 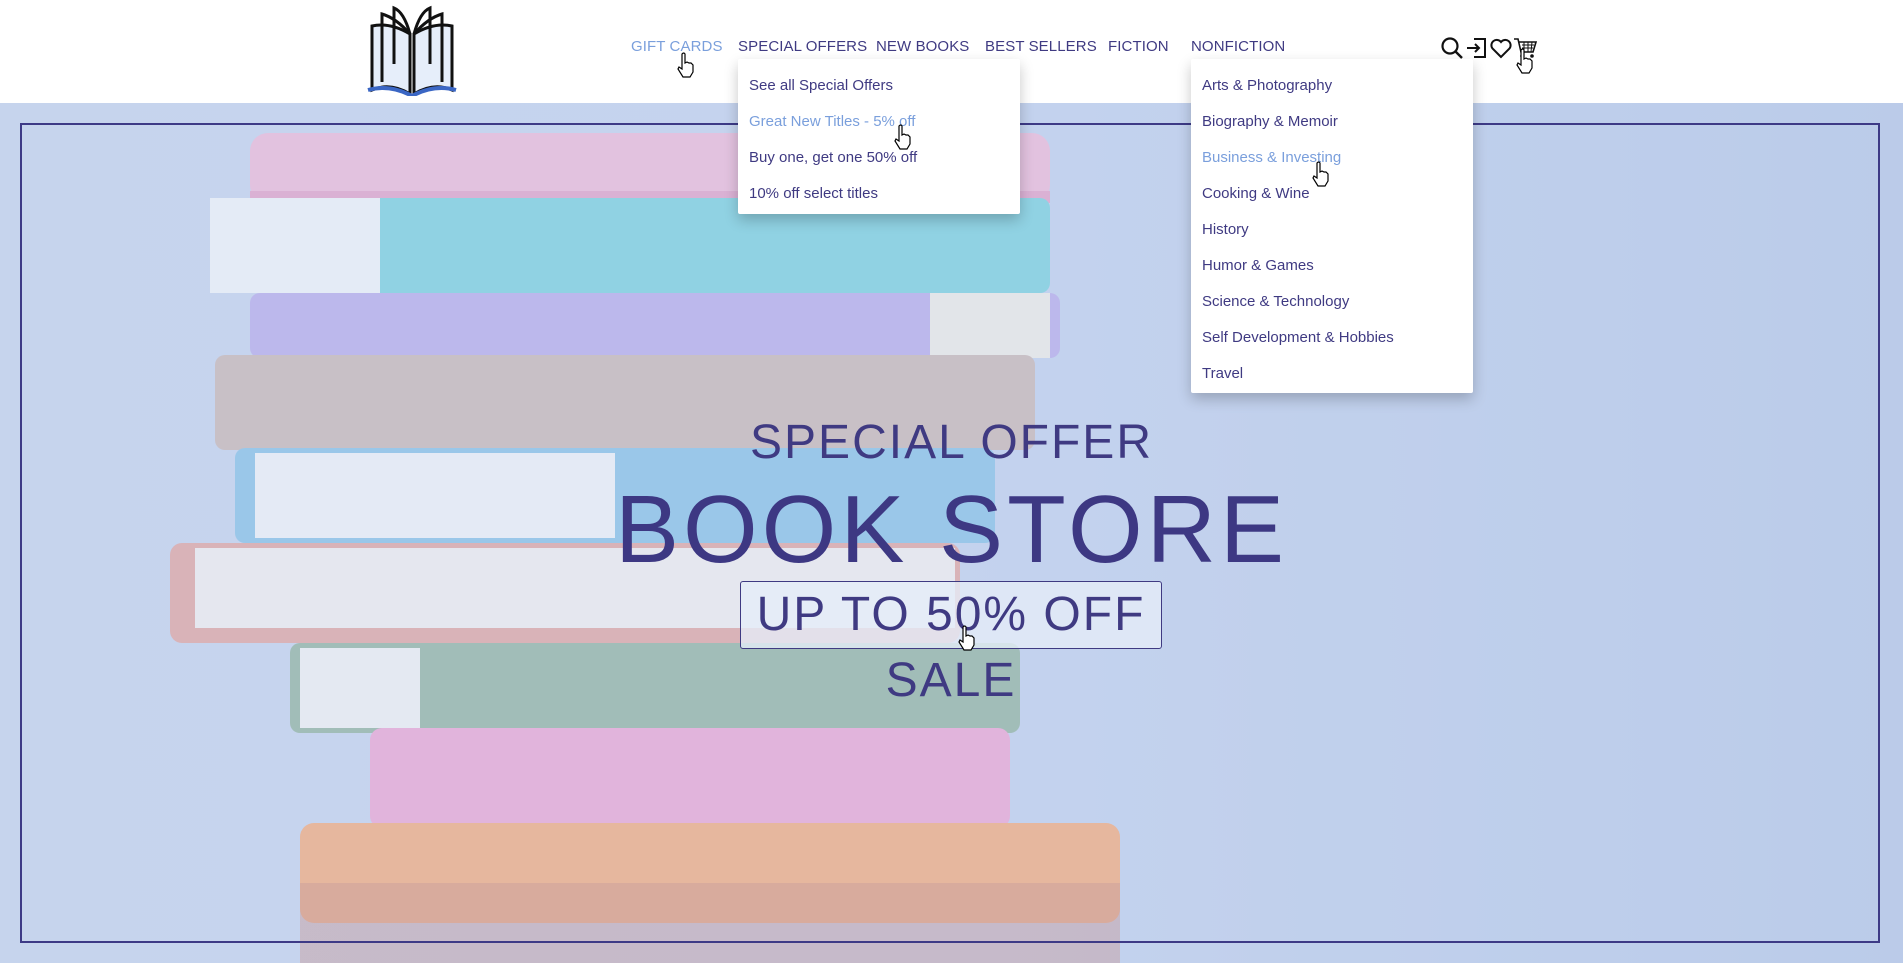 What do you see at coordinates (1501, 48) in the screenshot?
I see `heart-icon` at bounding box center [1501, 48].